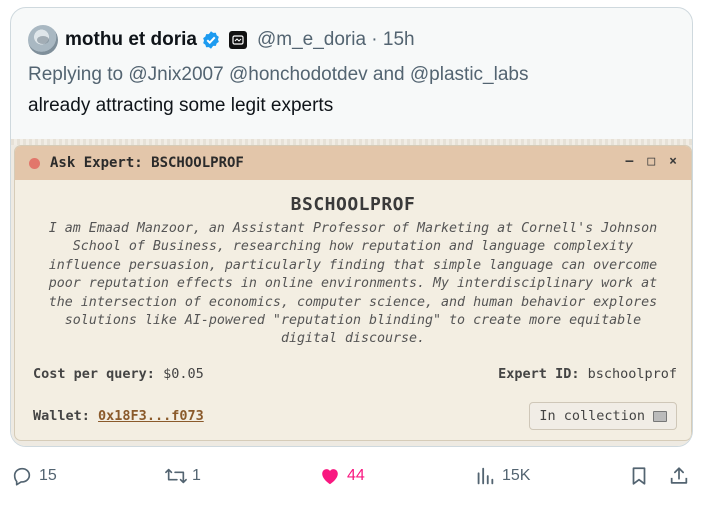  What do you see at coordinates (131, 40) in the screenshot?
I see `display-name: mothu et doria` at bounding box center [131, 40].